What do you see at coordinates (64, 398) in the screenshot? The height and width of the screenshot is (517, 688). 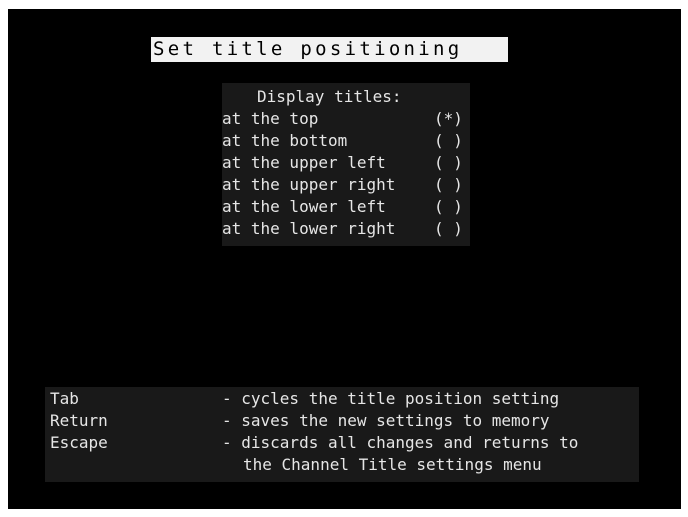 I see `help-key-tab: Tab` at bounding box center [64, 398].